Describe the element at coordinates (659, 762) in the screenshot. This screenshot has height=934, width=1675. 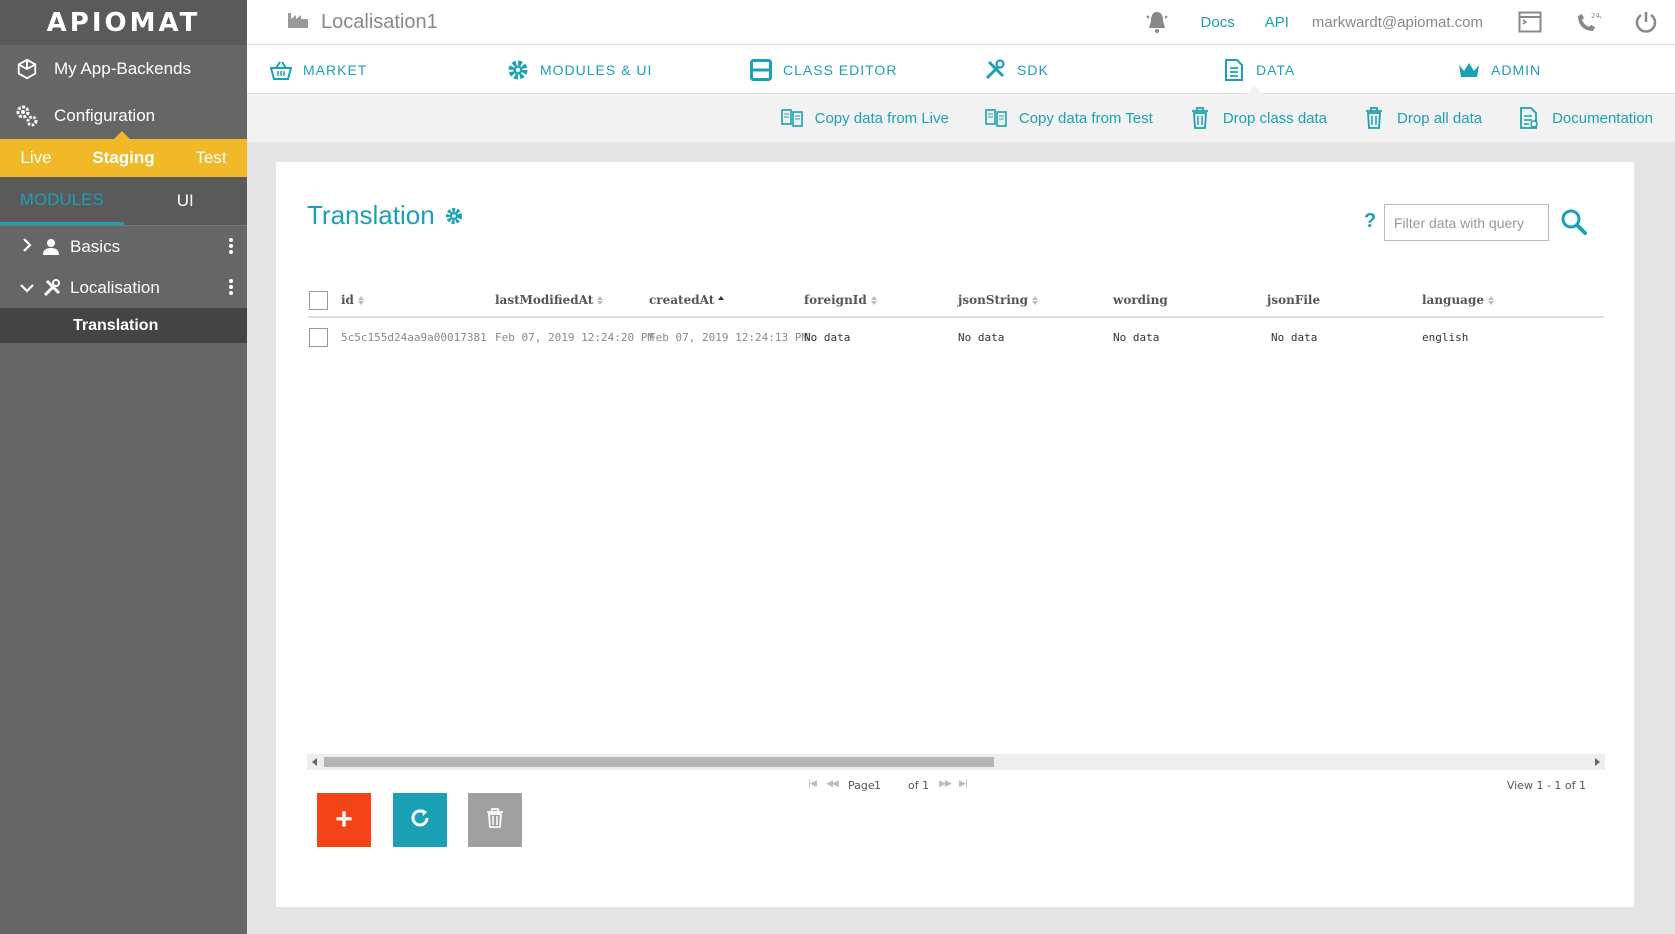
I see `scrollbar-thumb` at that location.